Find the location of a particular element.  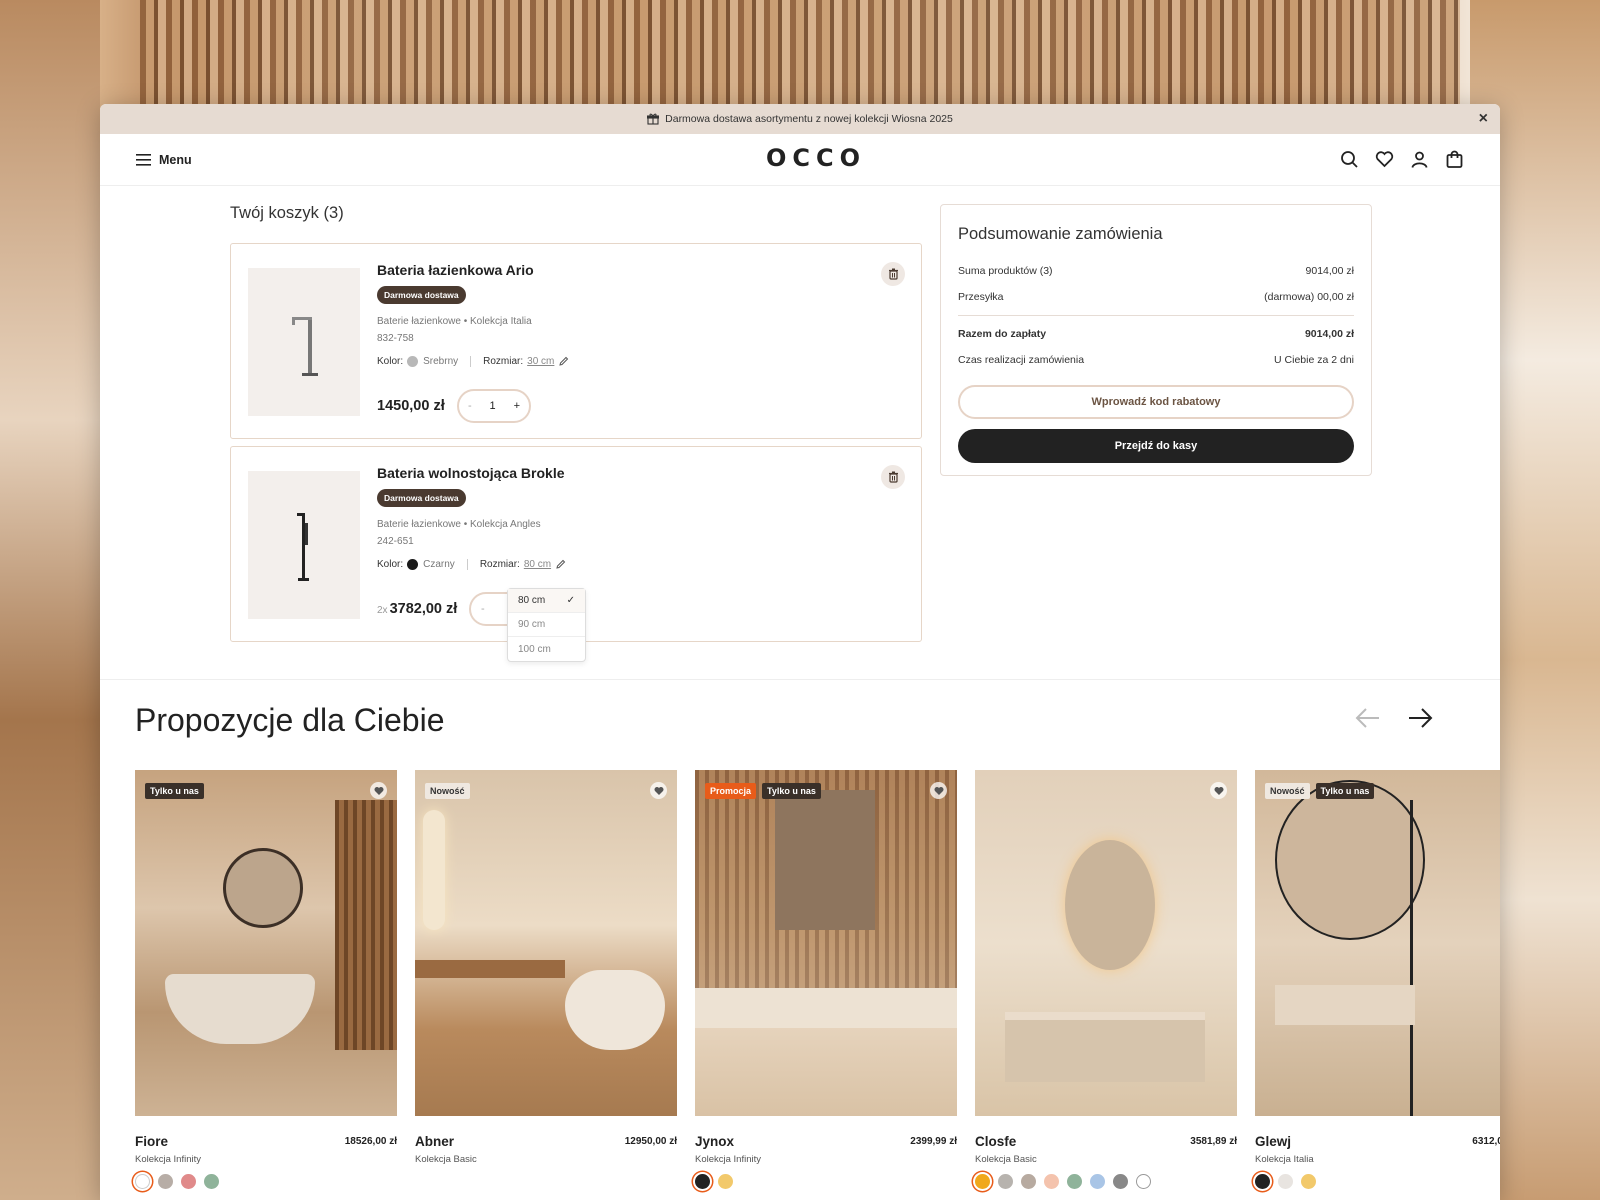

size-option: 90 cm is located at coordinates (546, 625).